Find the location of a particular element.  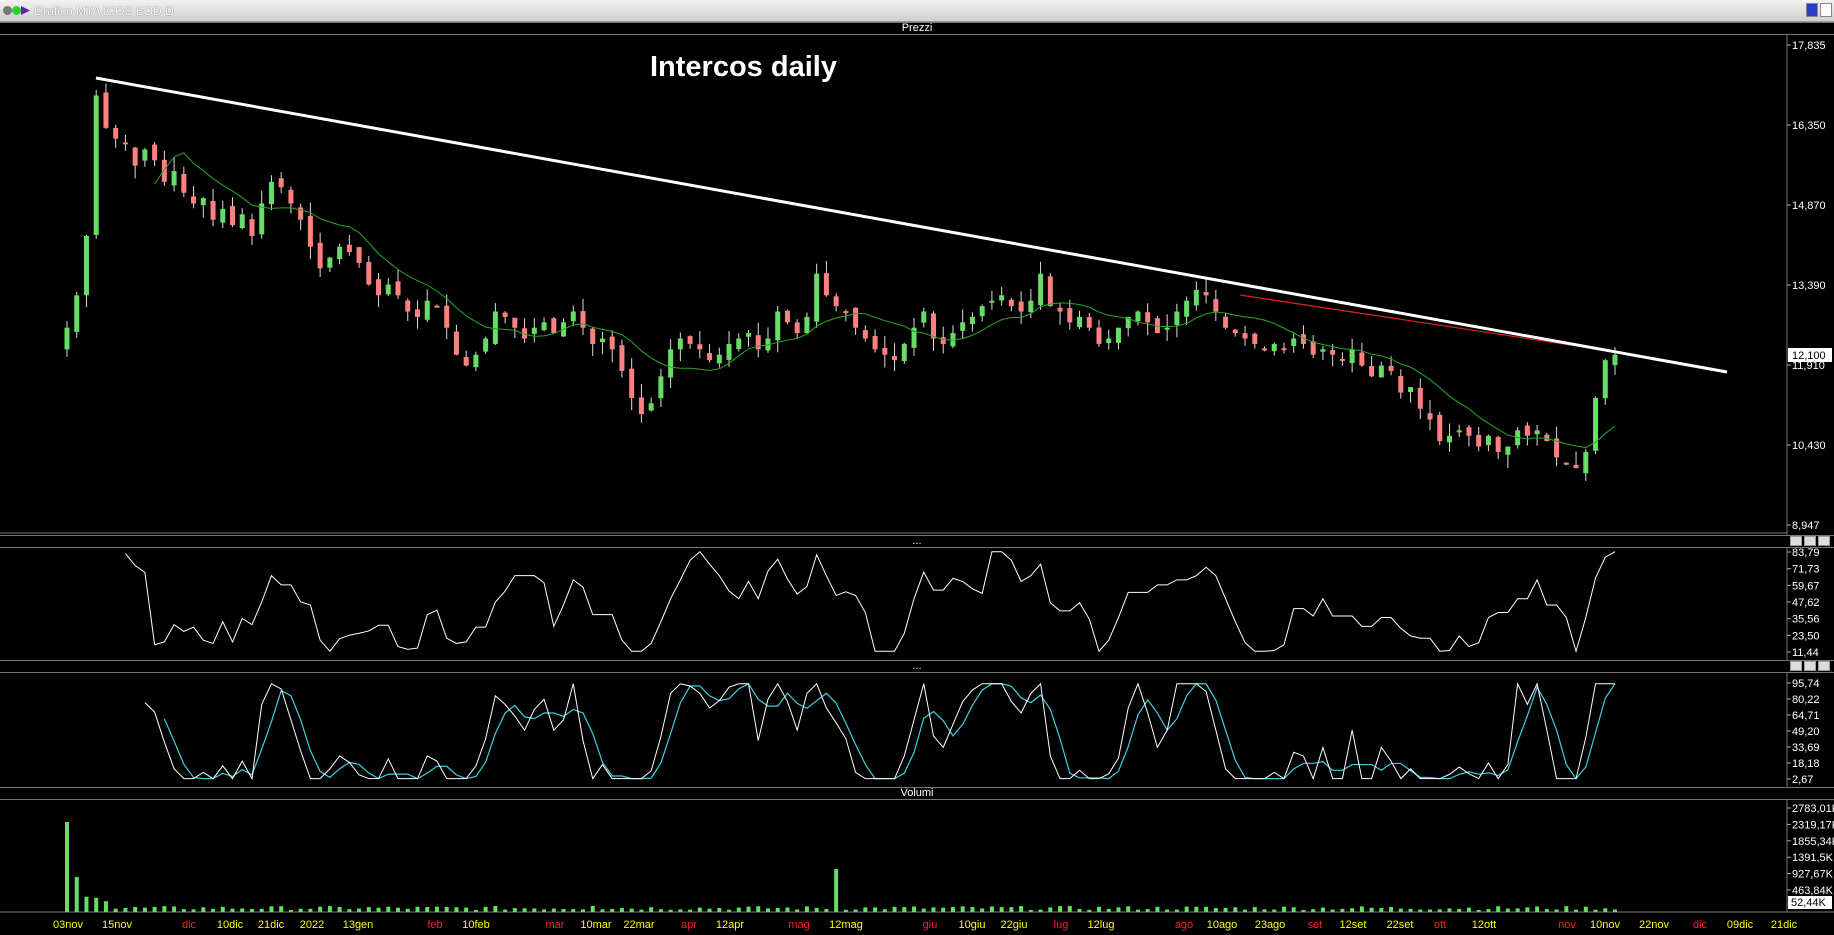

restore-button is located at coordinates (1812, 10).